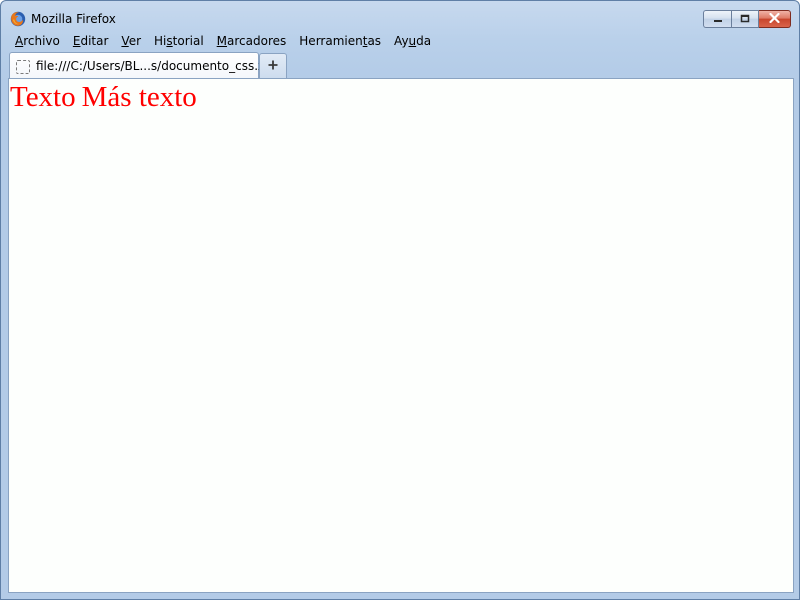  Describe the element at coordinates (139, 97) in the screenshot. I see `text-span-2: Más texto` at that location.